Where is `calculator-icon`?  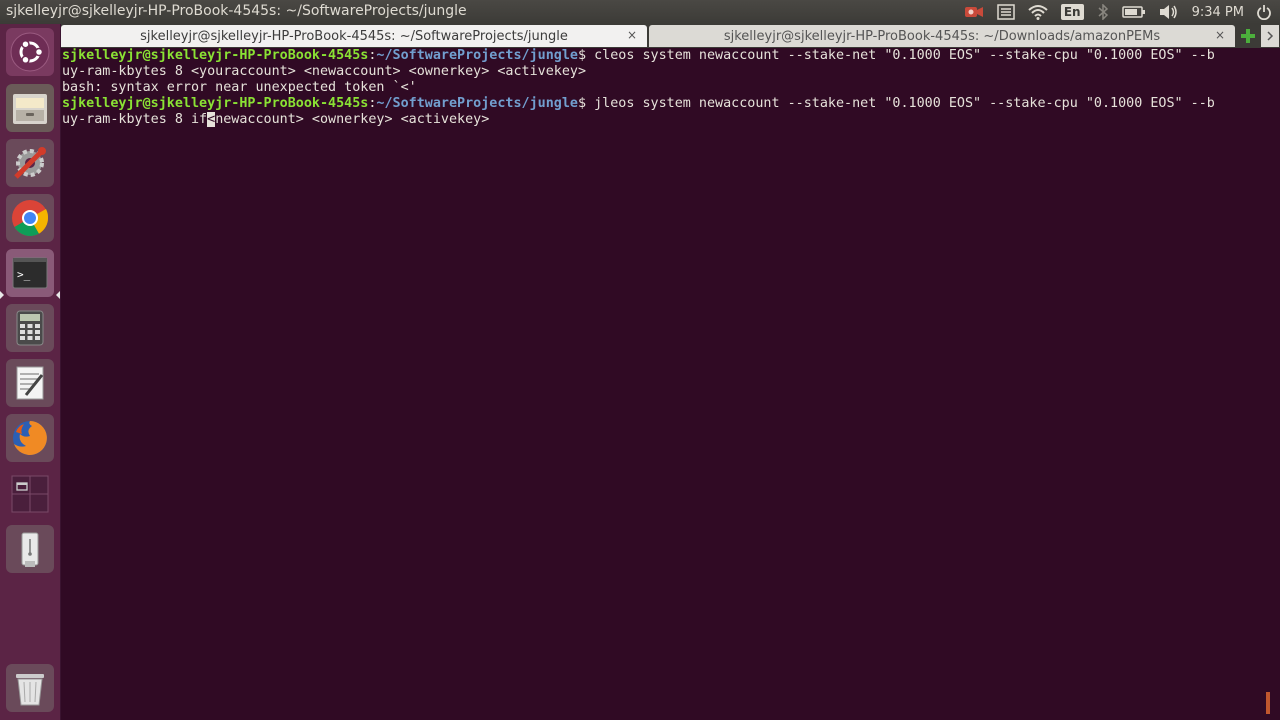
calculator-icon is located at coordinates (30, 328).